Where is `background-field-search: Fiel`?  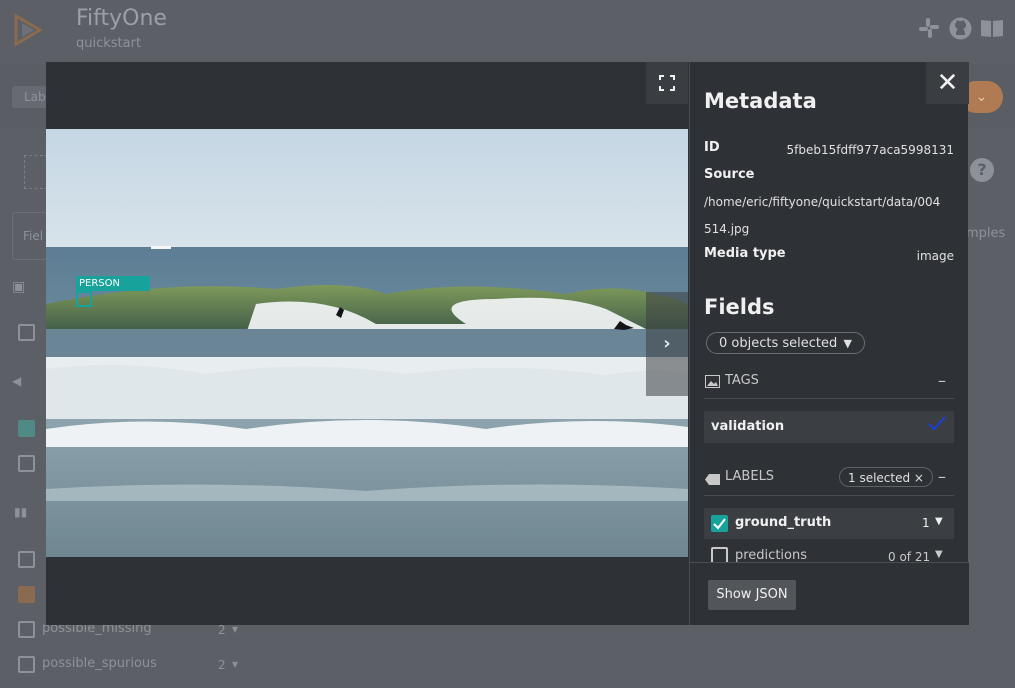
background-field-search: Fiel is located at coordinates (29, 236).